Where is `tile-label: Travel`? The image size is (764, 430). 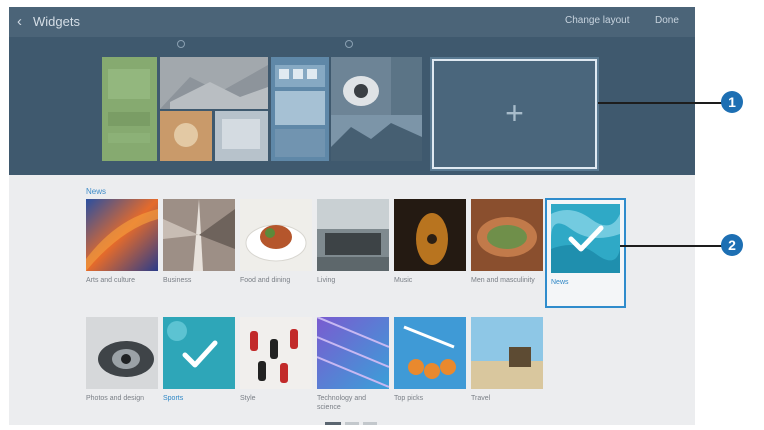 tile-label: Travel is located at coordinates (481, 398).